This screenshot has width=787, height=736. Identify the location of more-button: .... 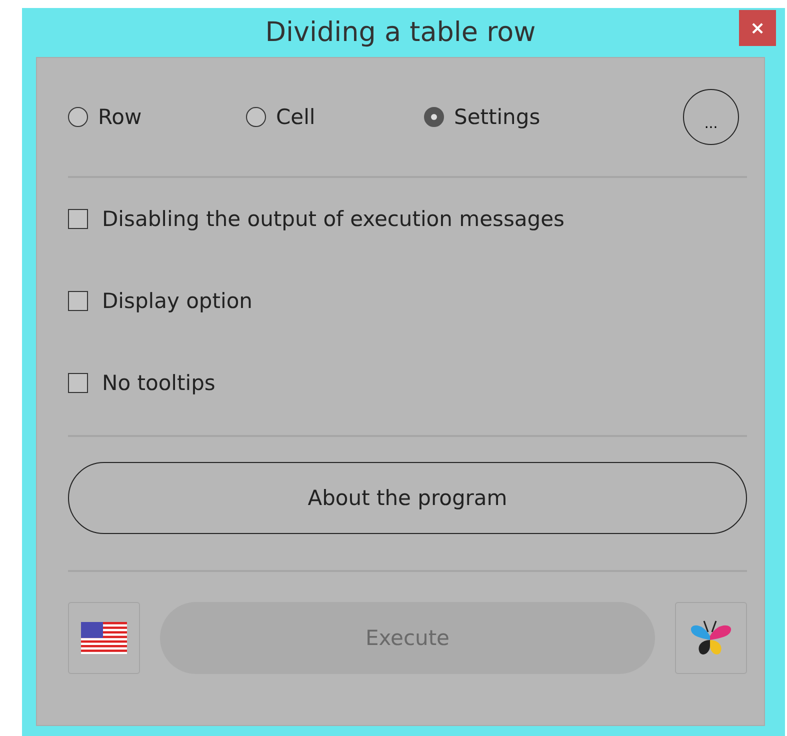
(711, 117).